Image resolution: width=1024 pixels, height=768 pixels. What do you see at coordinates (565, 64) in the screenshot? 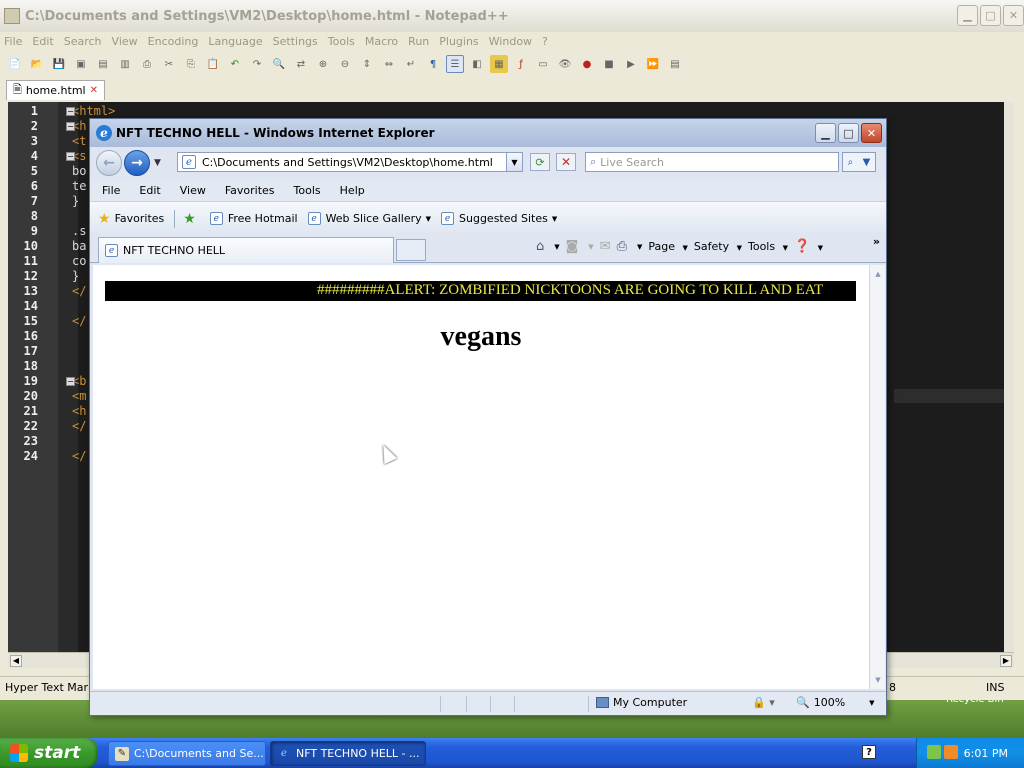
I see `monitor-icon: 👁` at bounding box center [565, 64].